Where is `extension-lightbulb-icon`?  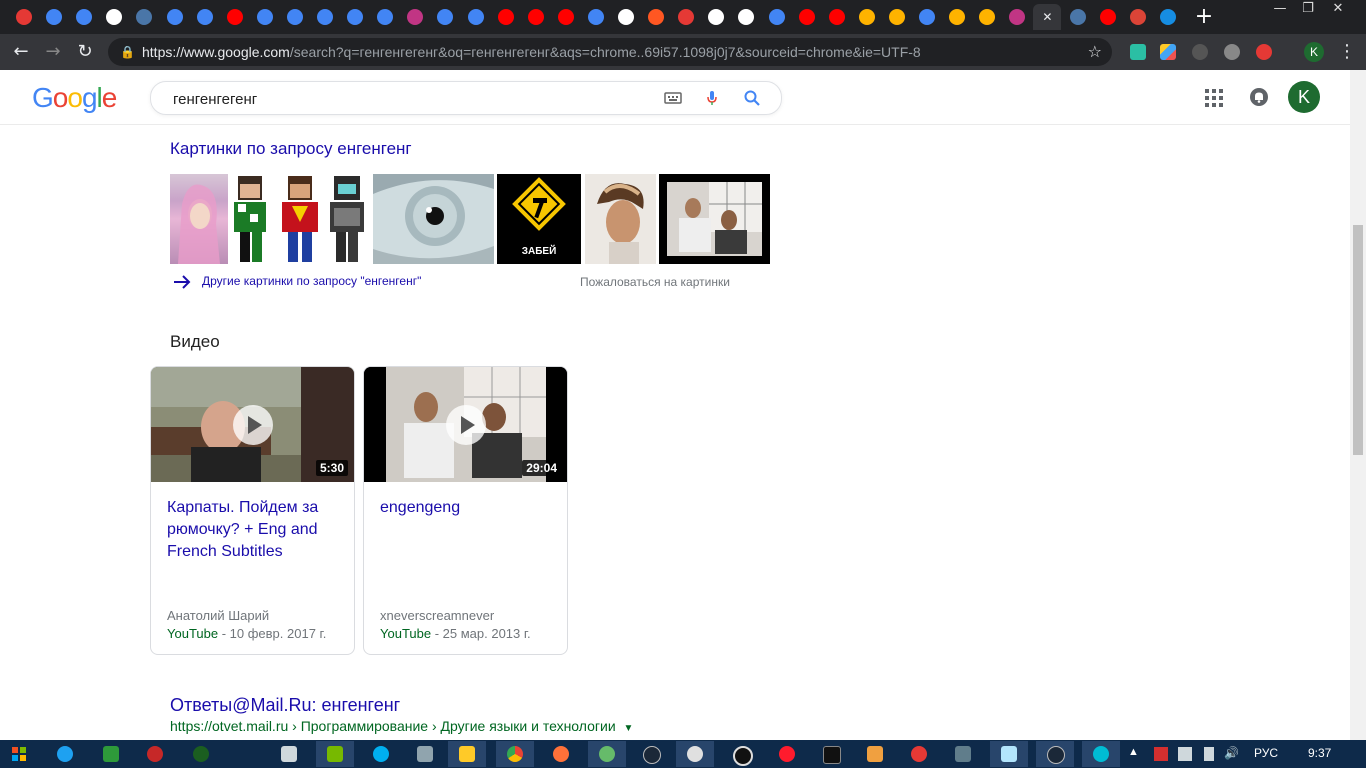
extension-lightbulb-icon is located at coordinates (1232, 52).